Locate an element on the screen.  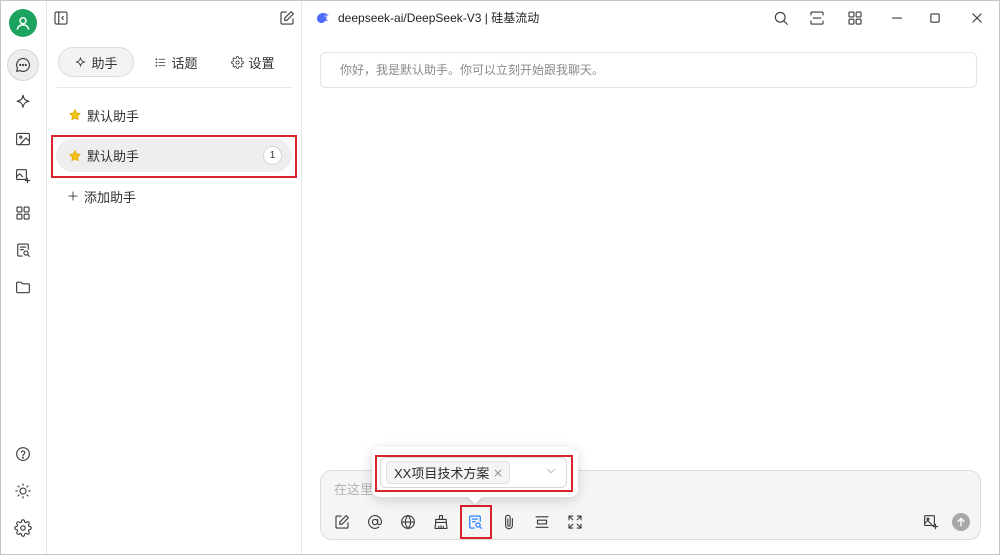
chevron-down-icon is located at coordinates (551, 471).